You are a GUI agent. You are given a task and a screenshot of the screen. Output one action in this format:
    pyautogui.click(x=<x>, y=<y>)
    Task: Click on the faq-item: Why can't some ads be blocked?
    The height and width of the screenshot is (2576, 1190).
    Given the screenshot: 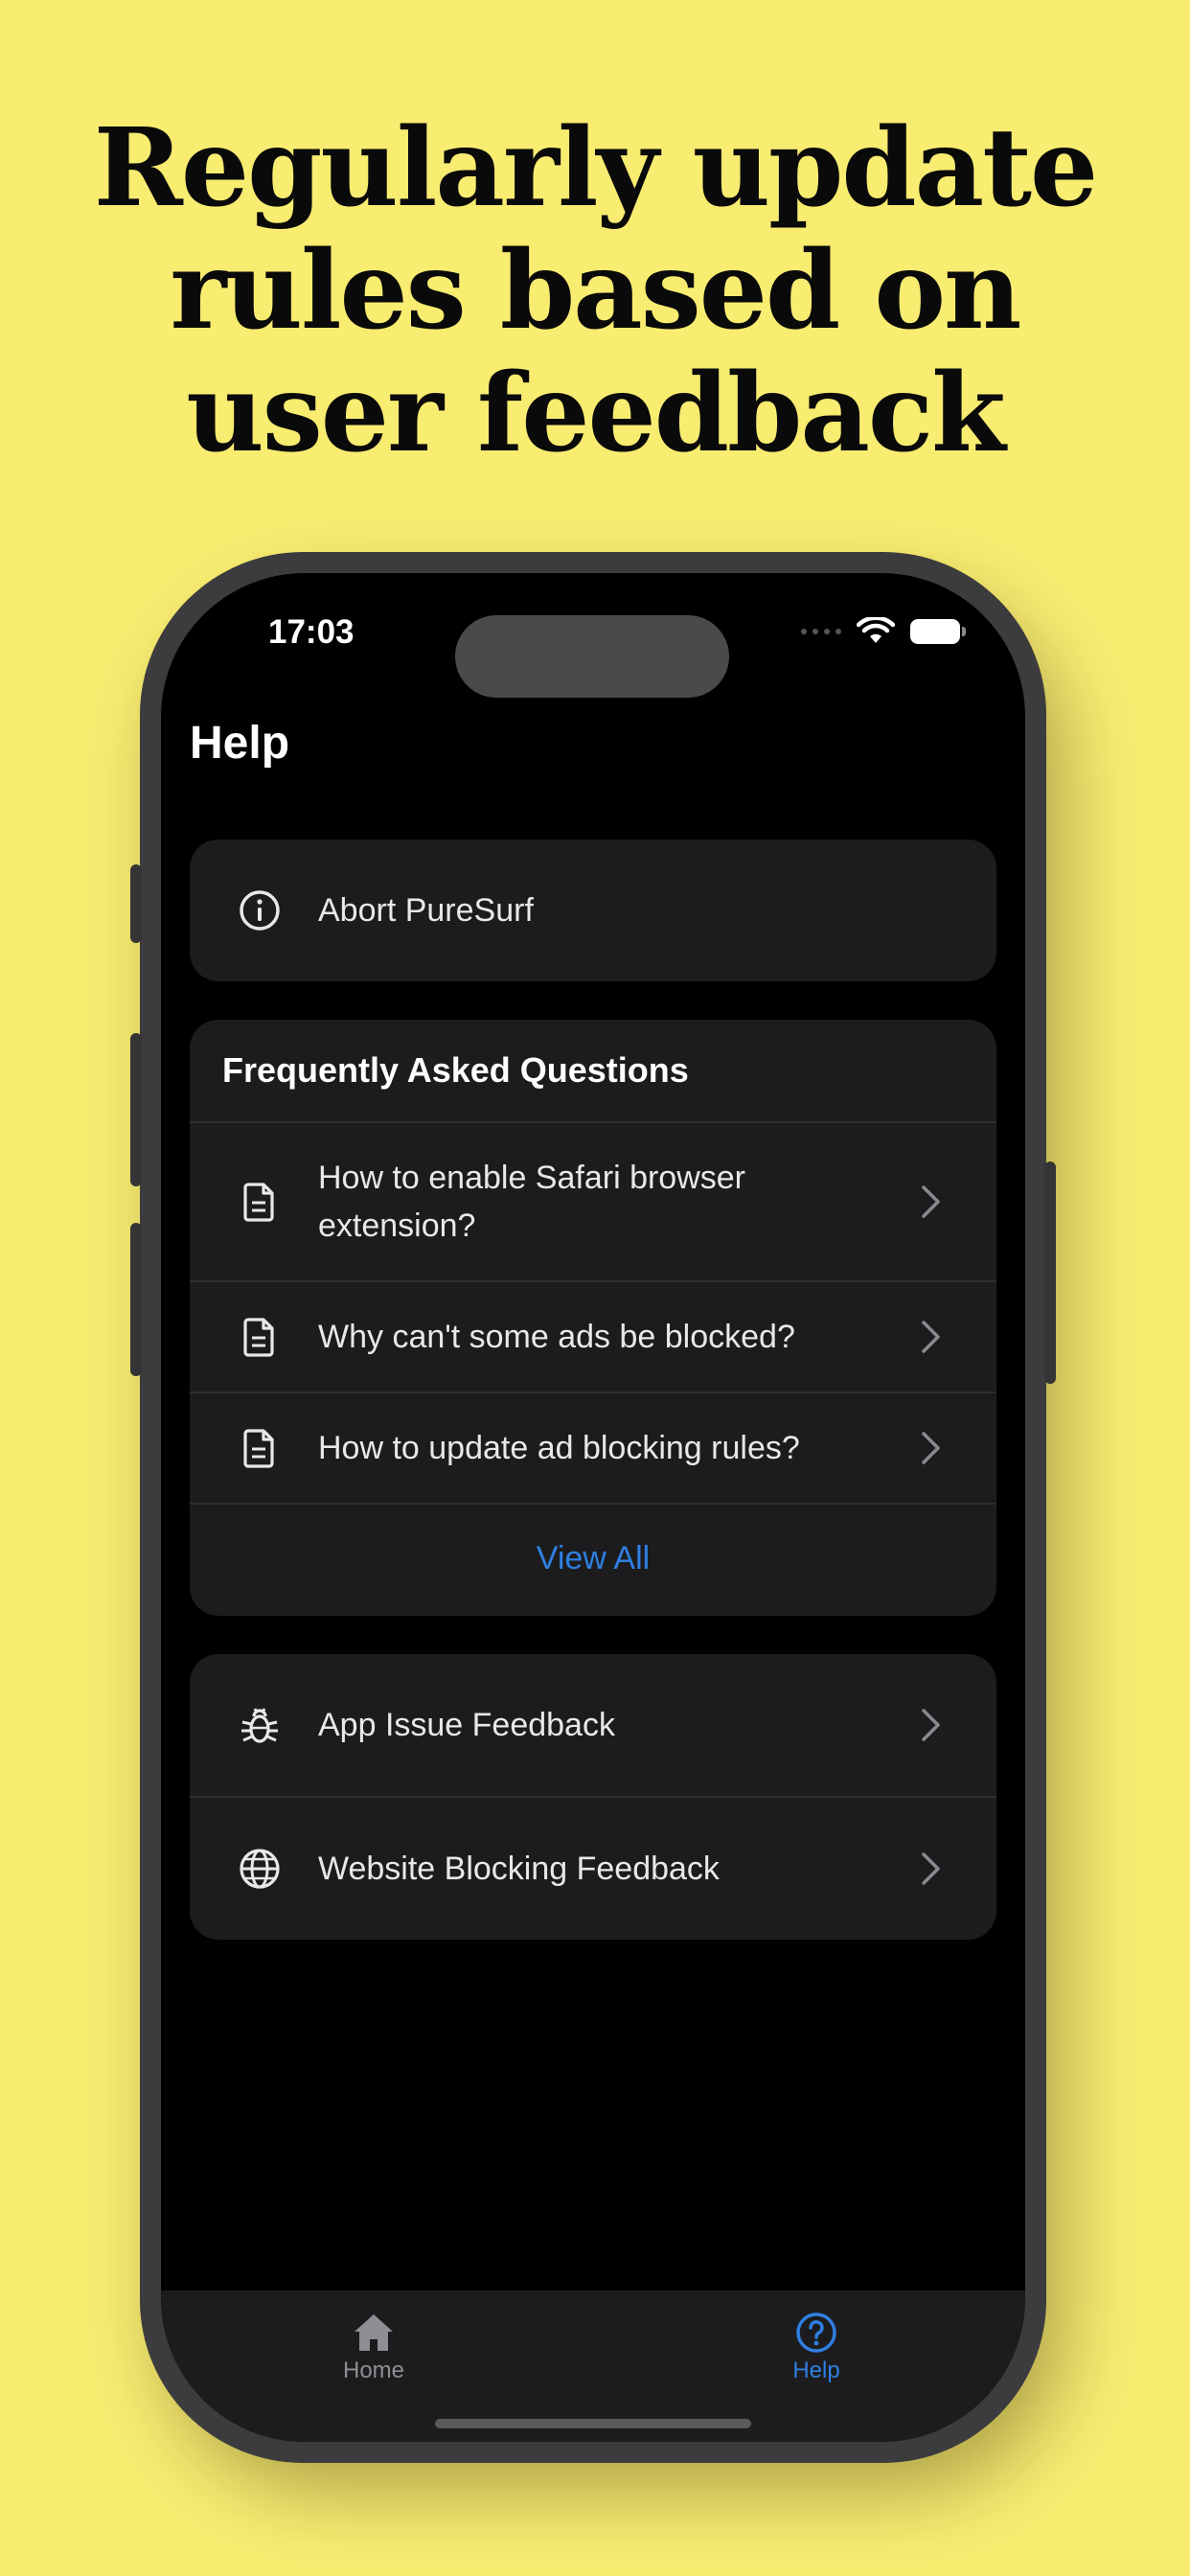 What is the action you would take?
    pyautogui.click(x=593, y=1337)
    